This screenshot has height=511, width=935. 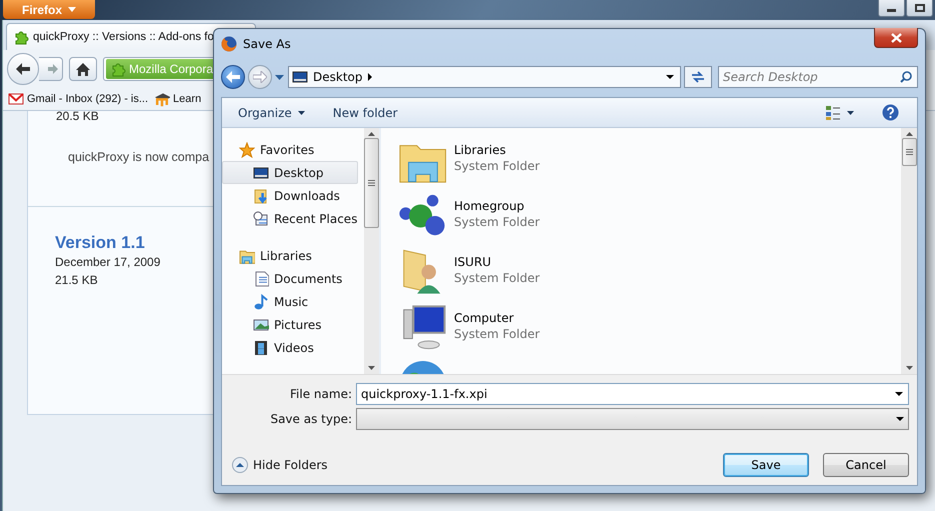 What do you see at coordinates (247, 256) in the screenshot?
I see `library-folder-icon` at bounding box center [247, 256].